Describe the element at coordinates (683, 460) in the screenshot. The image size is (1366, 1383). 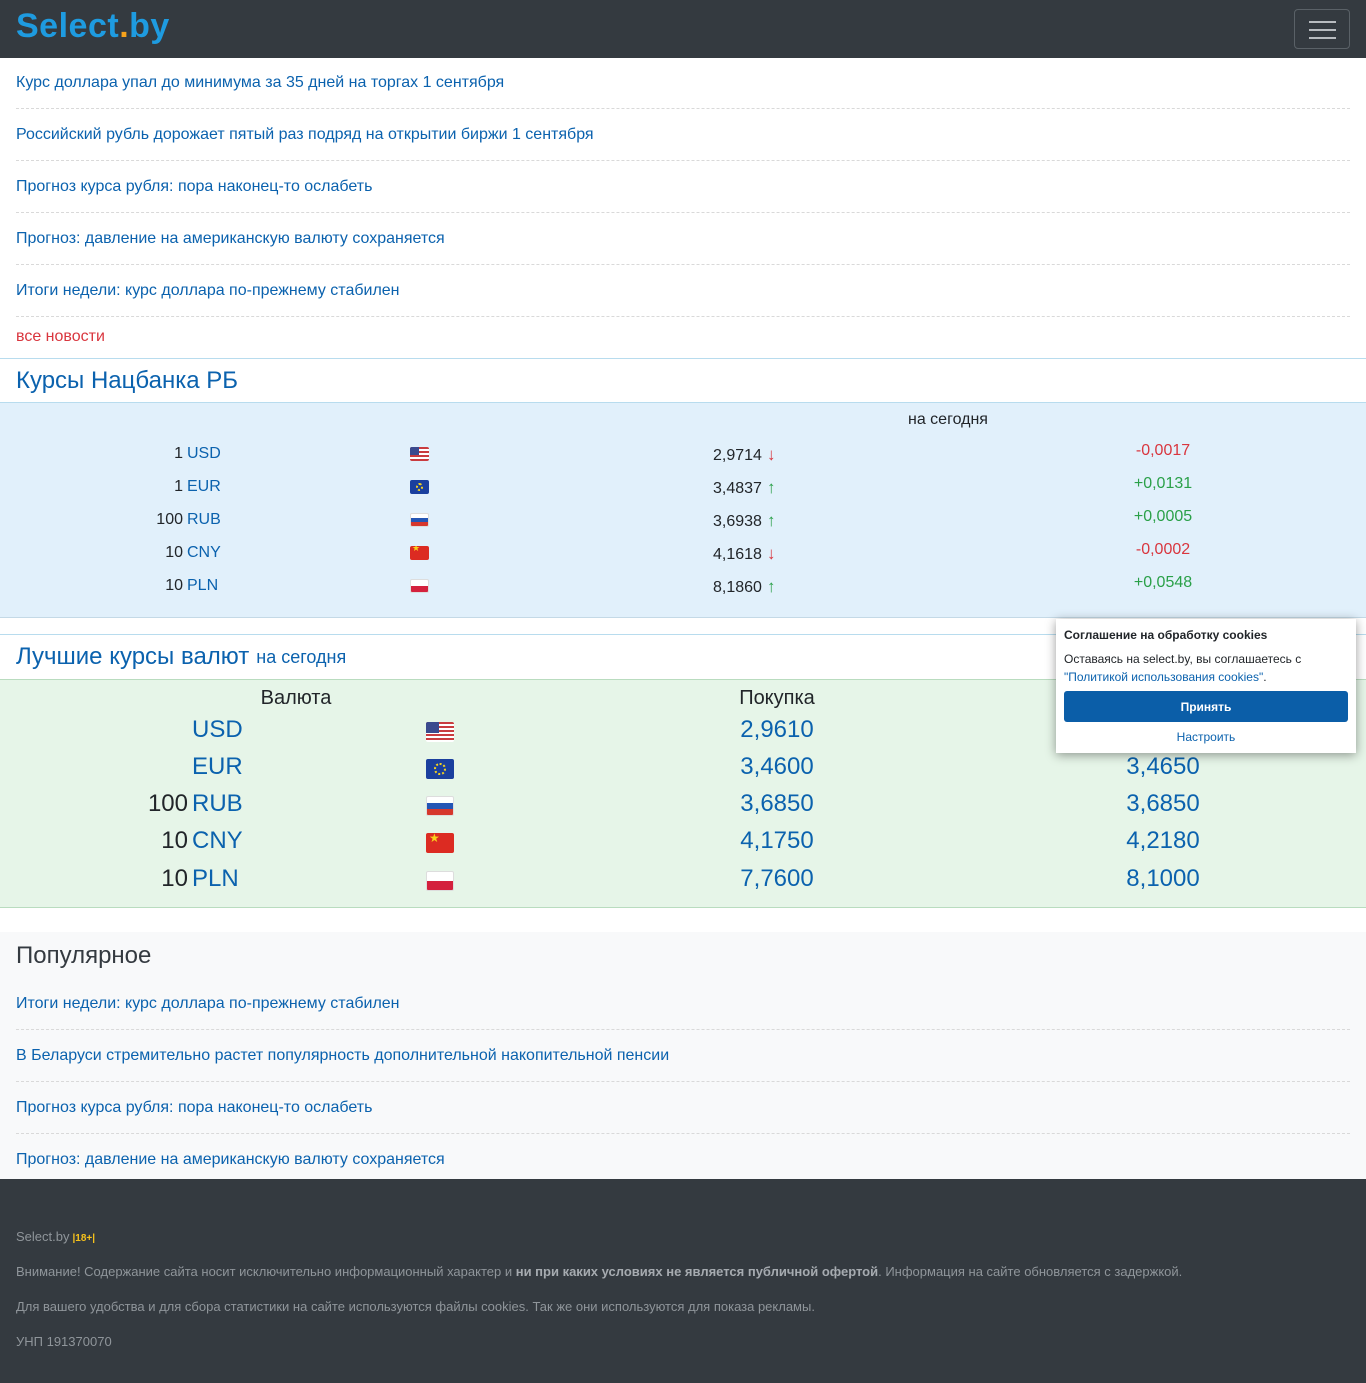
I see `table-row: 1 USD 2,9714 ↓ -0,0017` at that location.